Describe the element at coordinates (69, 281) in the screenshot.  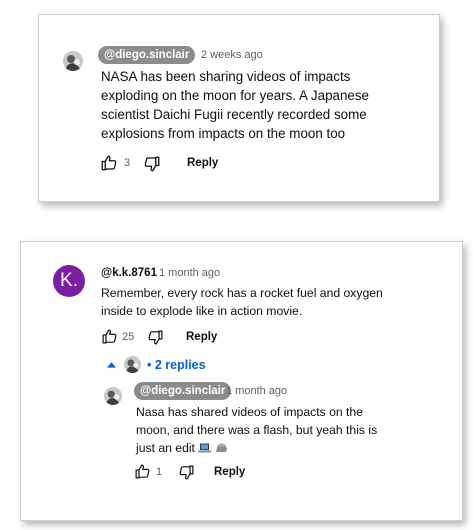
I see `commenter-avatar: K.` at that location.